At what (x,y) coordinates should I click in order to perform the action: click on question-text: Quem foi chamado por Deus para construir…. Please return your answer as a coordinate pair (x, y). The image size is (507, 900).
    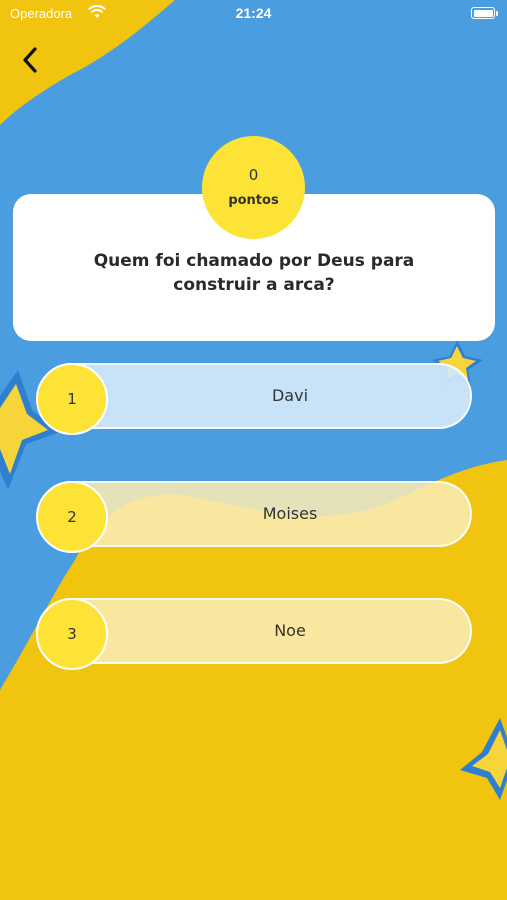
    Looking at the image, I should click on (254, 273).